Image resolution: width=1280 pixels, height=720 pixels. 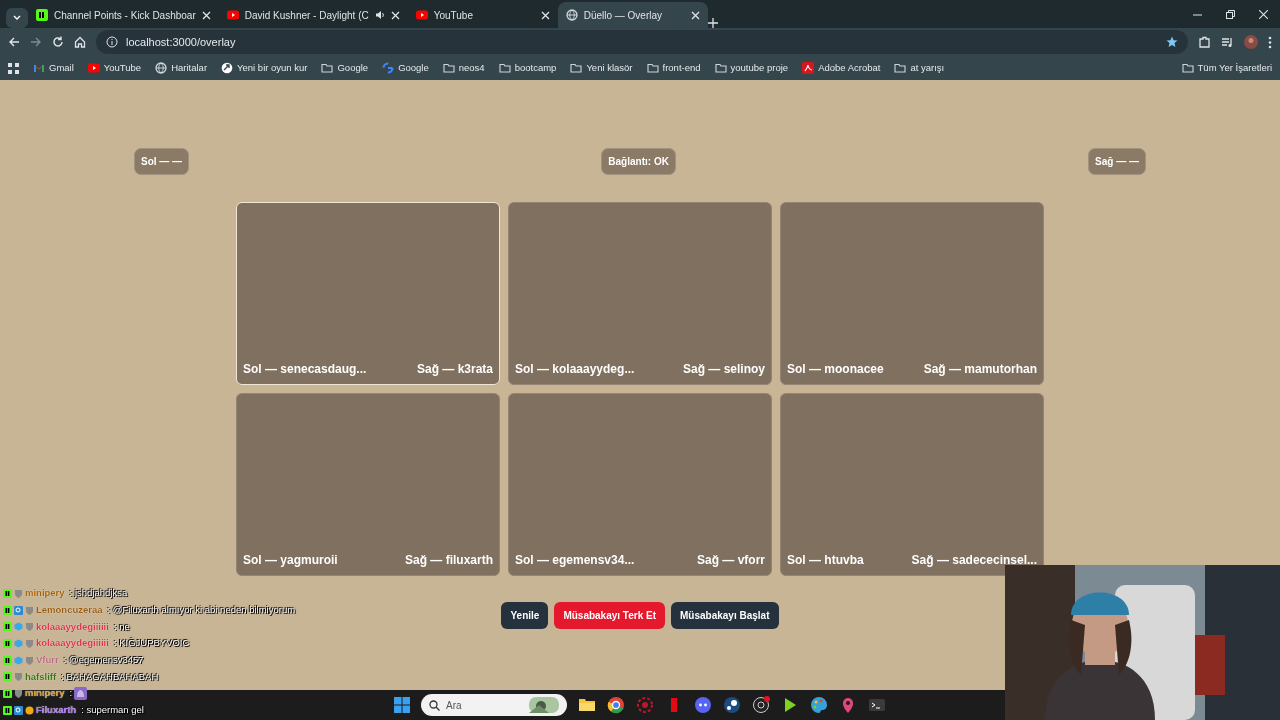 I want to click on back-icon, so click(x=14, y=42).